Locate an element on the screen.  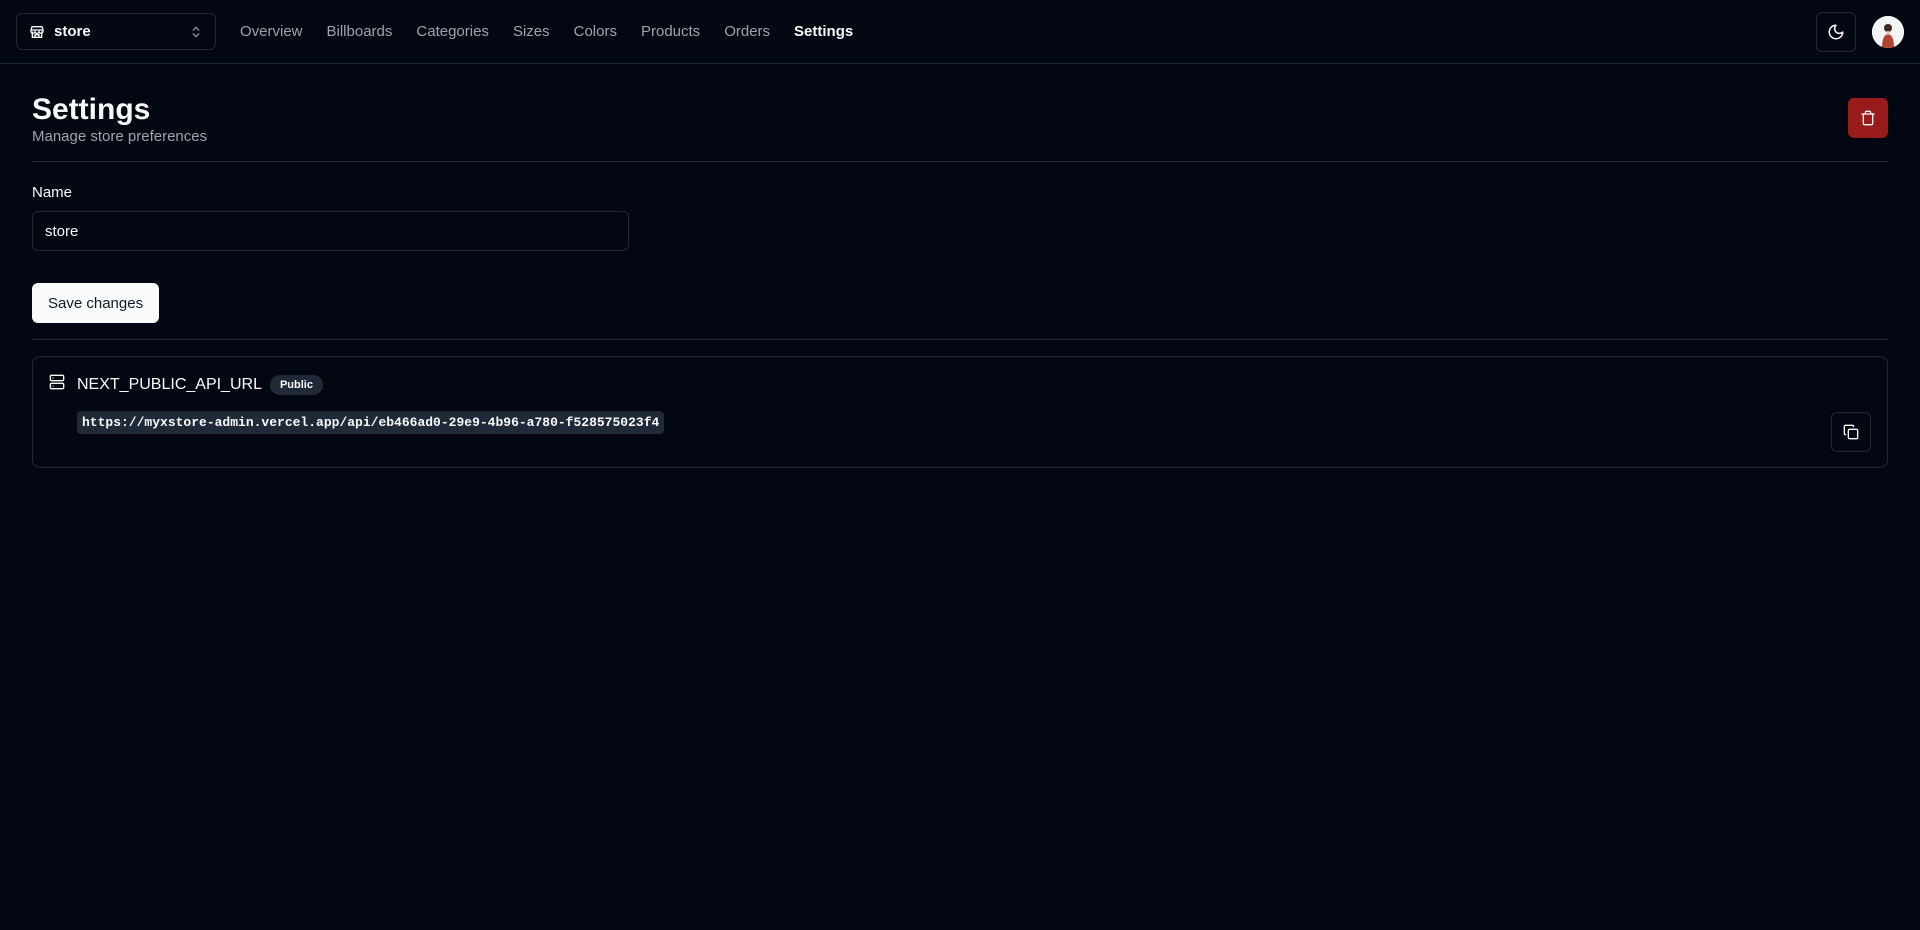
settings-form: Name Save changes is located at coordinates (960, 253).